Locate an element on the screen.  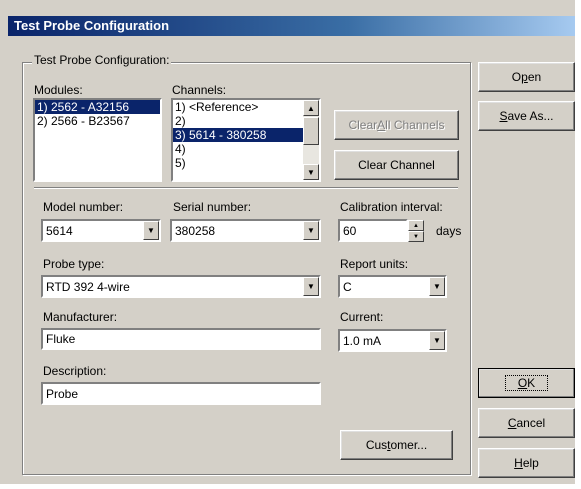
spin-down-icon: ▼ is located at coordinates (416, 236).